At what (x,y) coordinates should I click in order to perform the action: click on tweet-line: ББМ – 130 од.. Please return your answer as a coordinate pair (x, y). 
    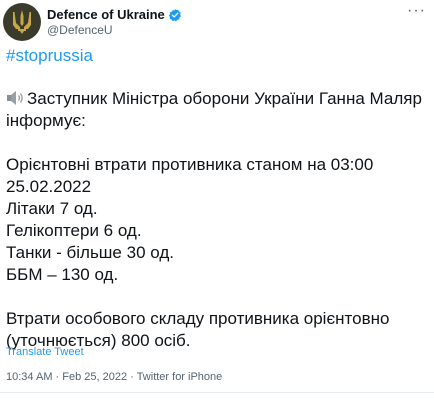
    Looking at the image, I should click on (62, 274).